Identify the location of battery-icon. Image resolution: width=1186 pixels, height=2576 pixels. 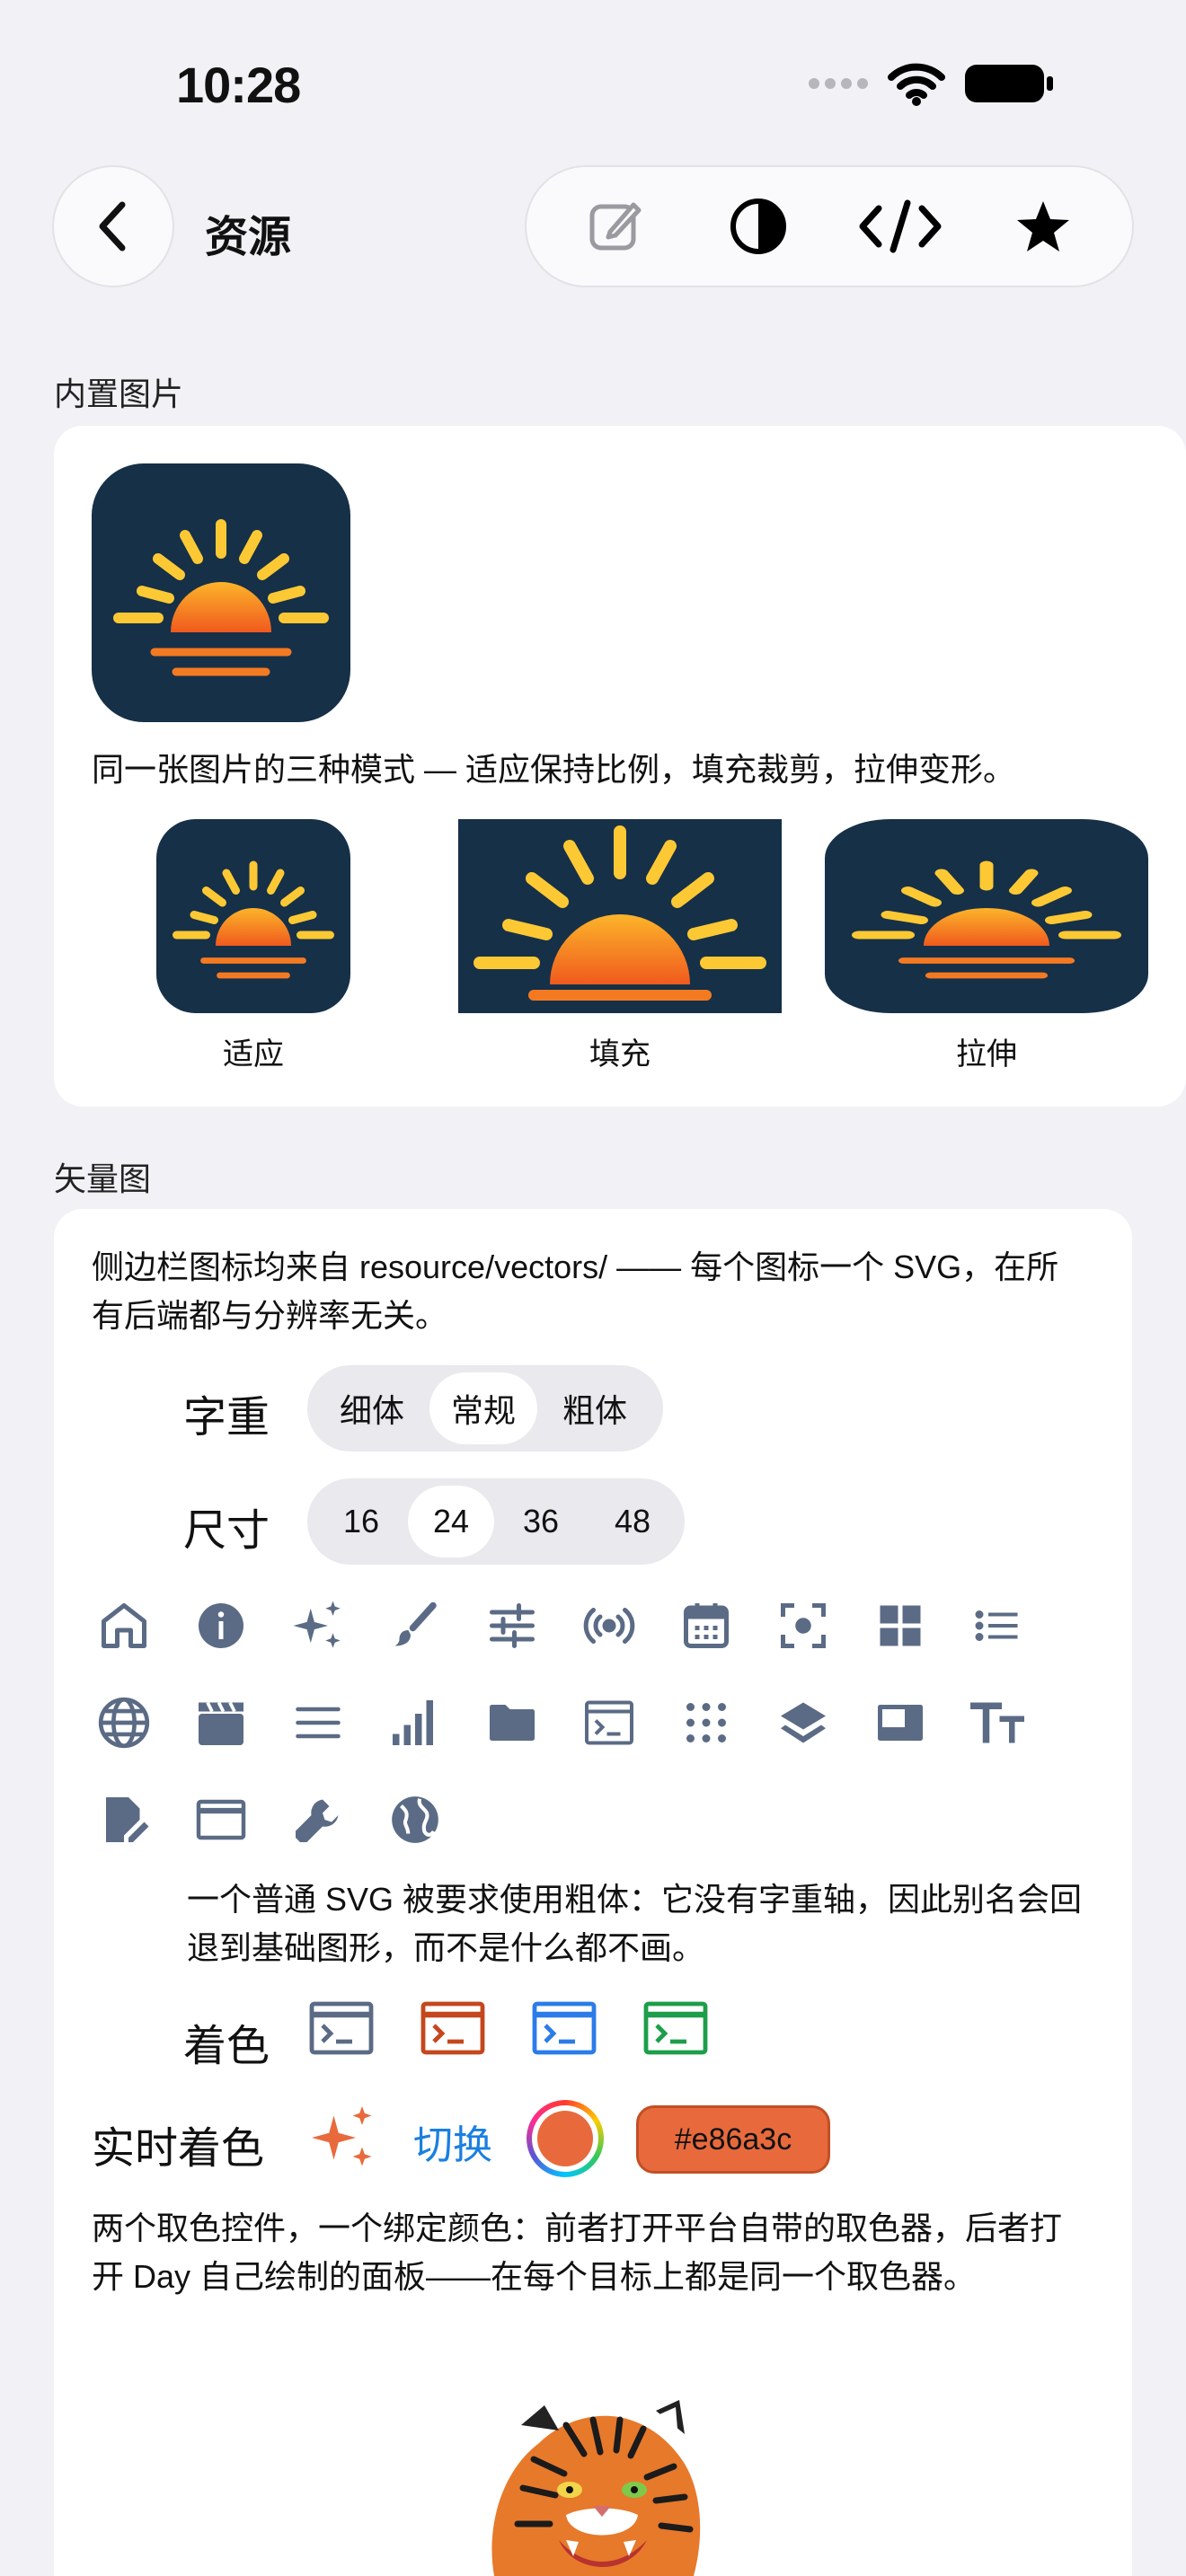
(1009, 83).